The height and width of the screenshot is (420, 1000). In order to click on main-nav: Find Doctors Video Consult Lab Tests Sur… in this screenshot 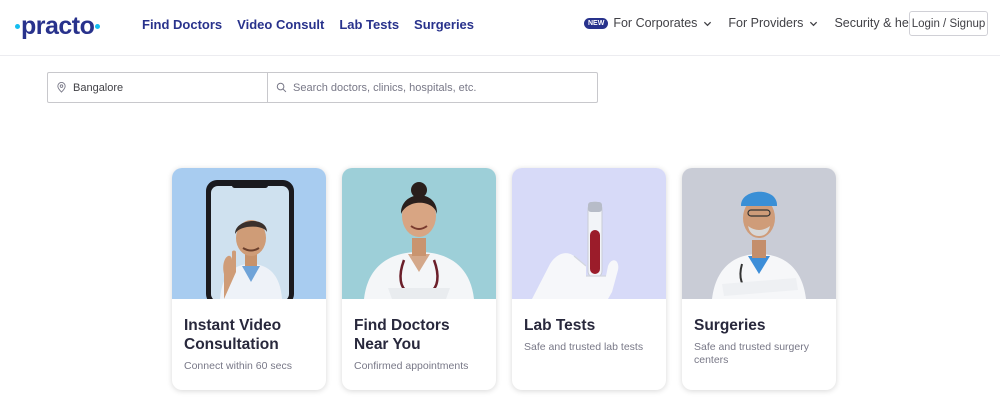, I will do `click(308, 24)`.